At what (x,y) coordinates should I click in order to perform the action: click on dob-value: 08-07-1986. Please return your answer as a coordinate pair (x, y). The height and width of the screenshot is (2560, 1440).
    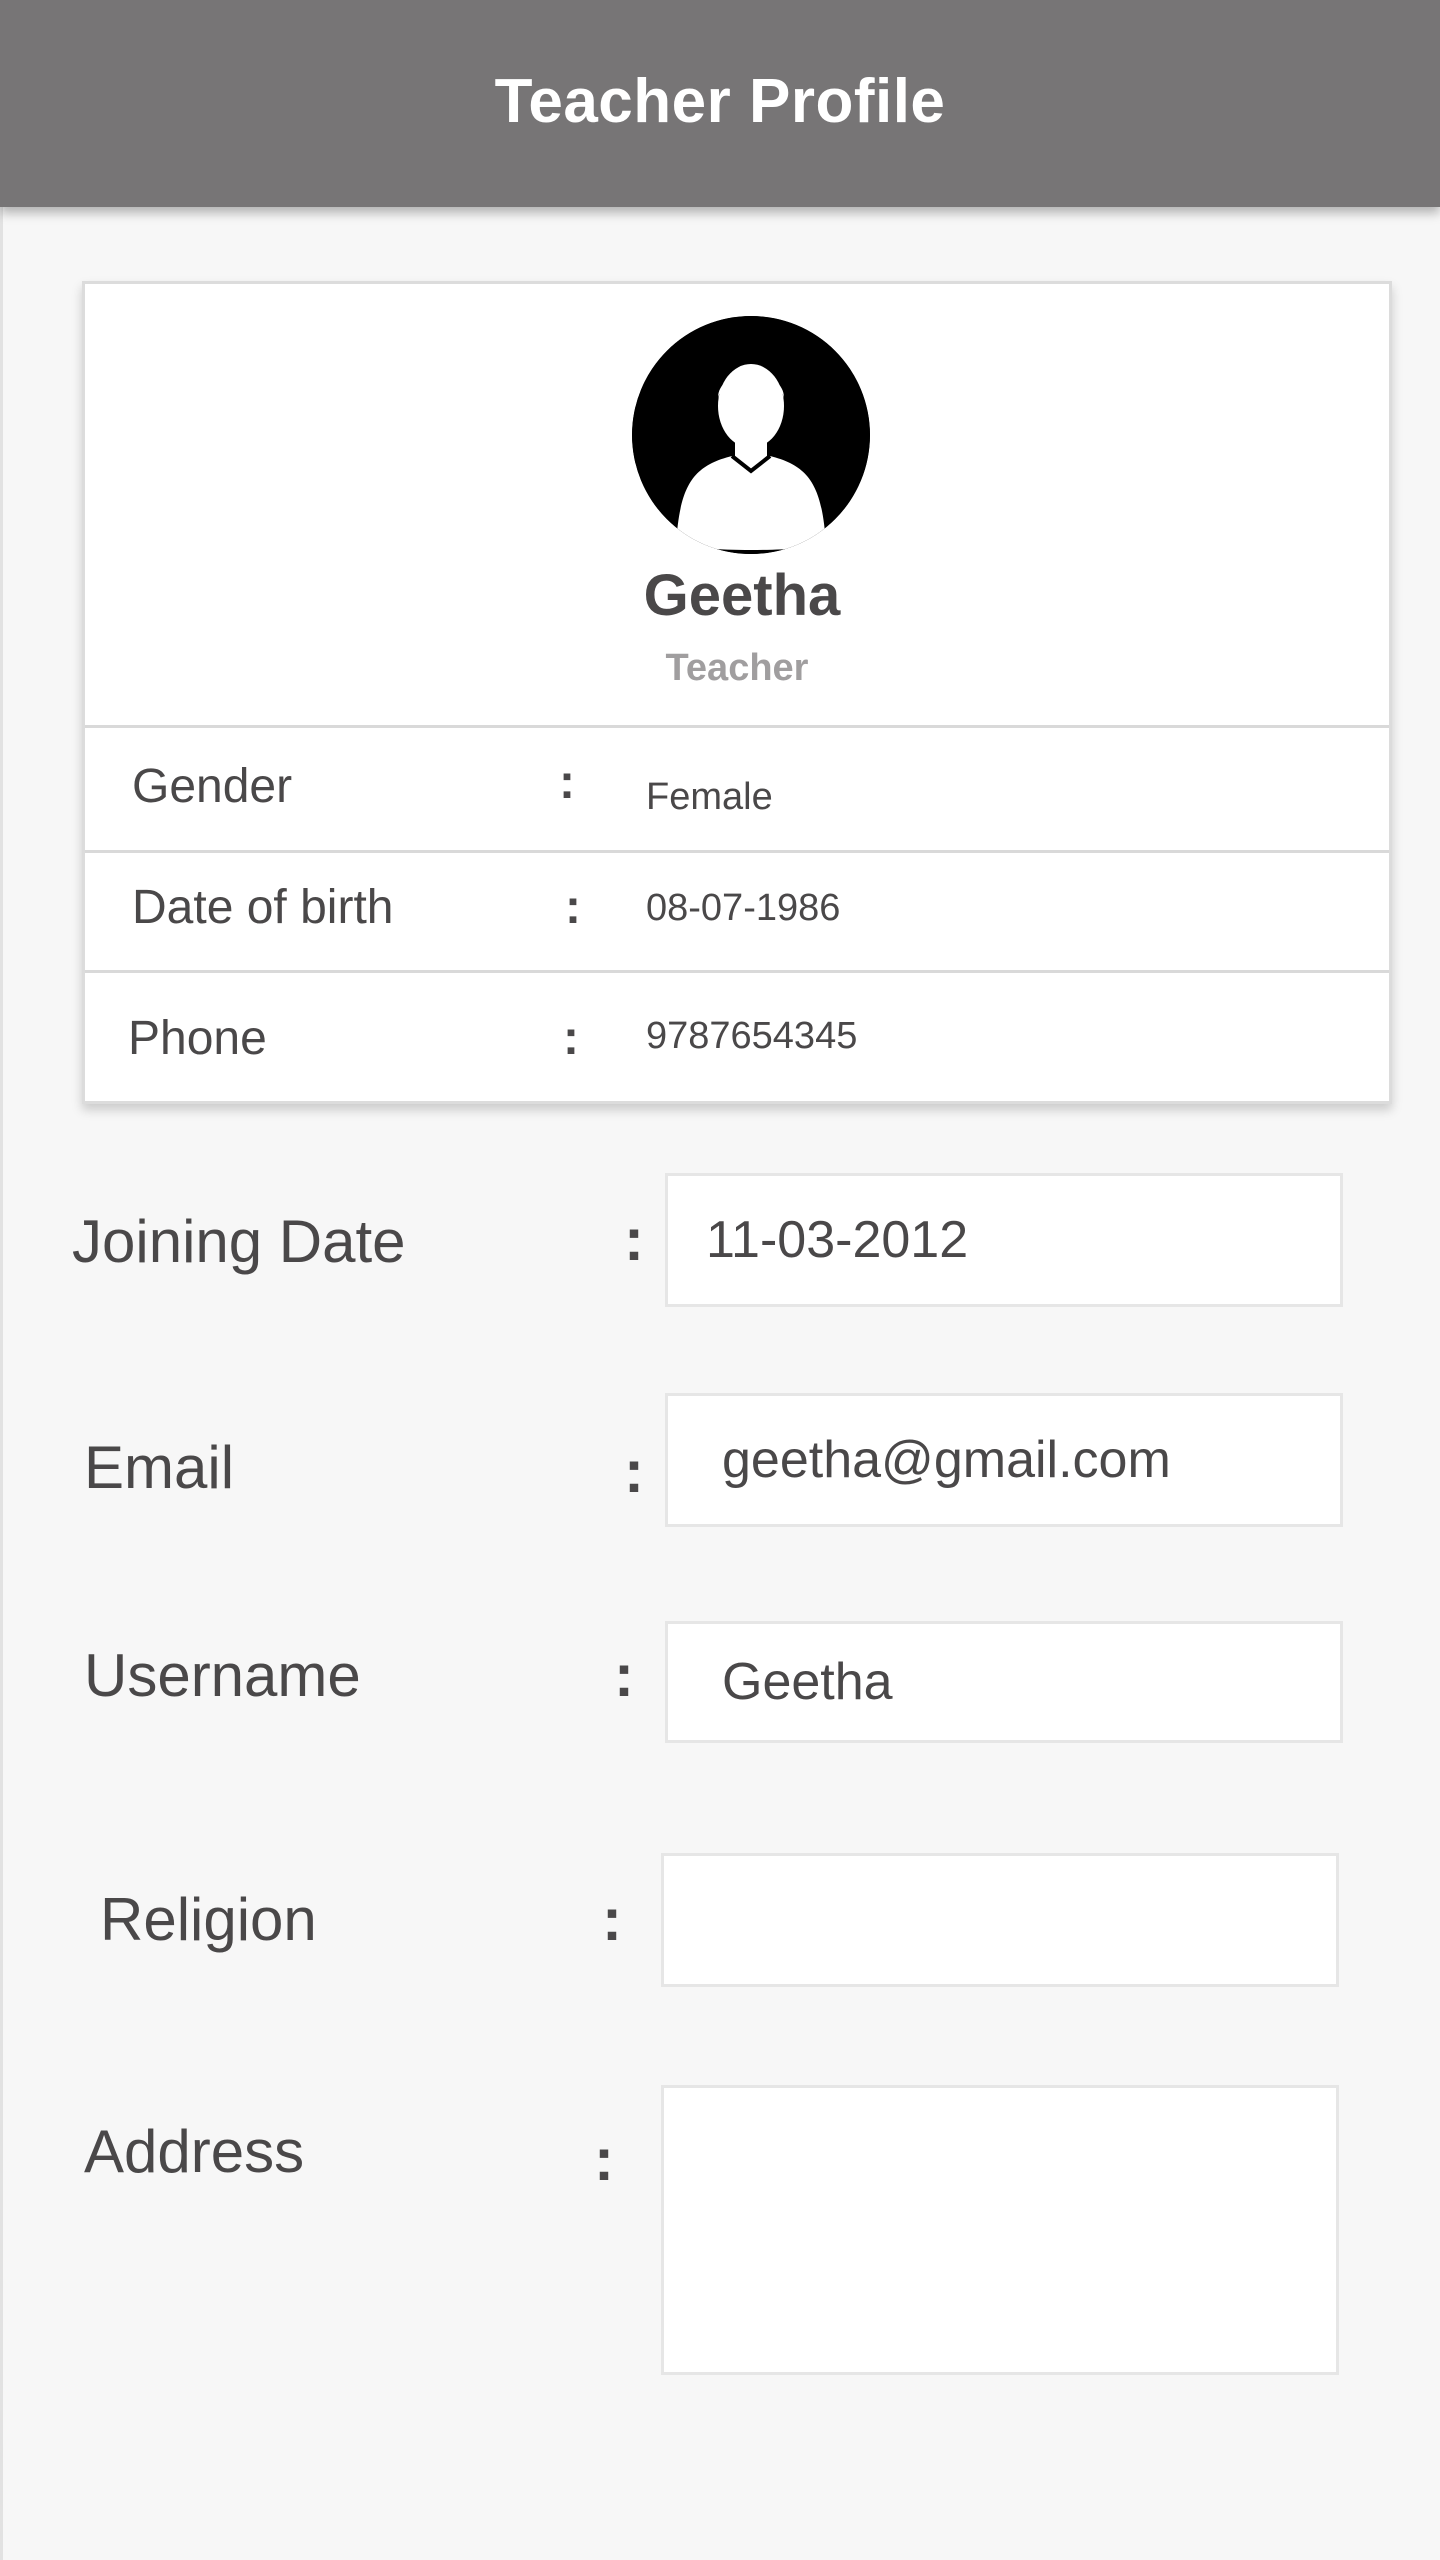
    Looking at the image, I should click on (743, 908).